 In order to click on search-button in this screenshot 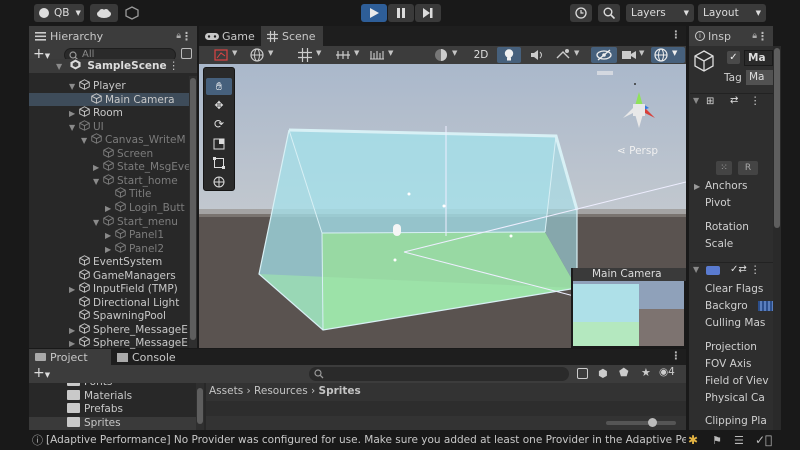, I will do `click(609, 13)`.